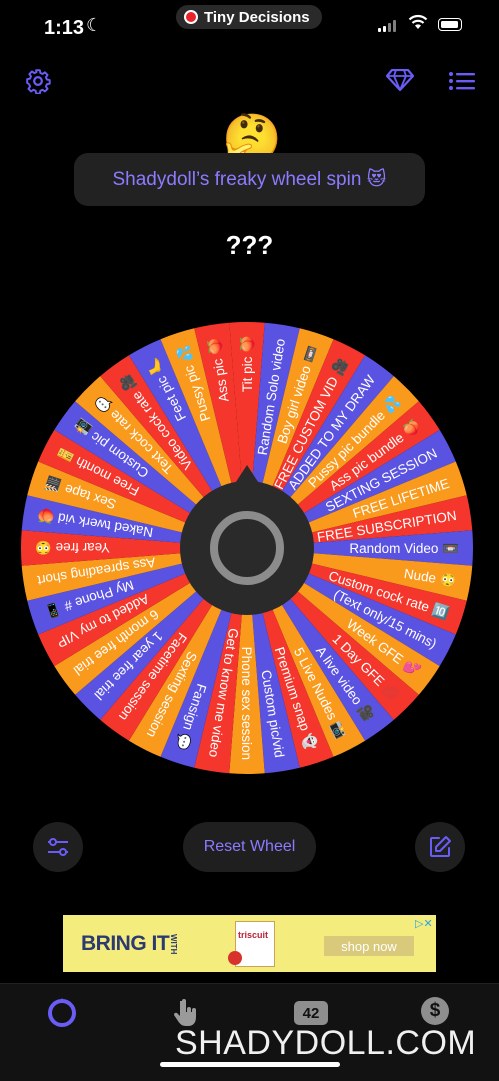 The height and width of the screenshot is (1081, 499). What do you see at coordinates (326, 1043) in the screenshot?
I see `watermark: SHADYDOLL.COM` at bounding box center [326, 1043].